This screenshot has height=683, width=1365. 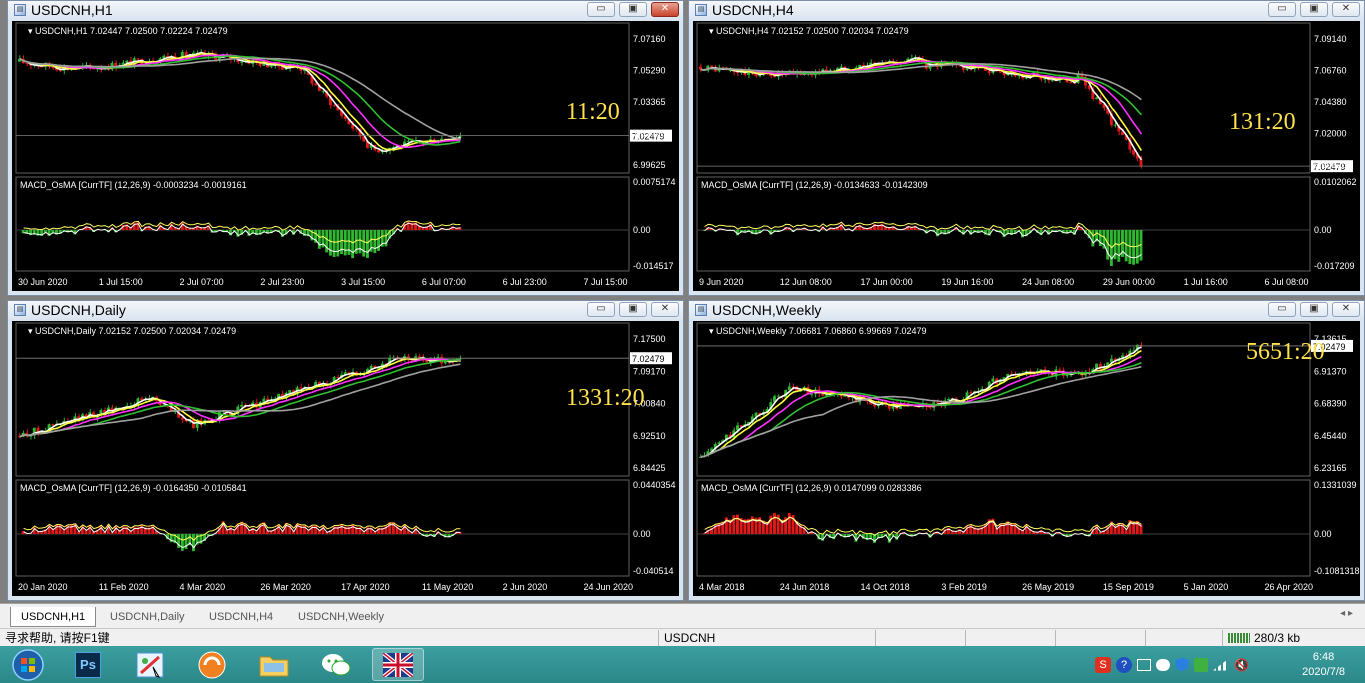 I want to click on window-title-bar: ▤ USDCNH,H1 ▭ ▣ ✕, so click(x=345, y=10).